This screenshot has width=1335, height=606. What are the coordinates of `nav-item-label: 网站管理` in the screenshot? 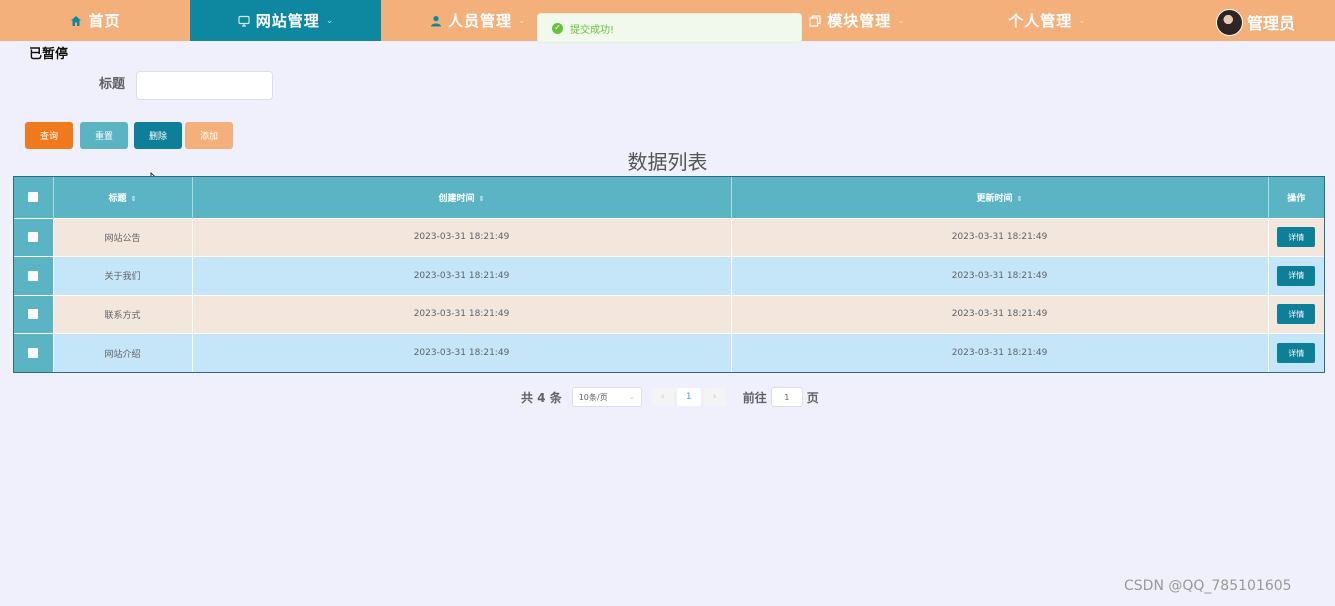 It's located at (287, 21).